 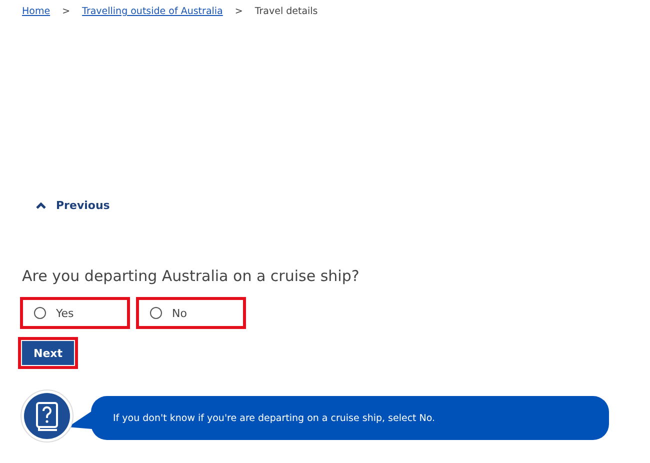 What do you see at coordinates (286, 11) in the screenshot?
I see `breadcrumb-current: Travel details` at bounding box center [286, 11].